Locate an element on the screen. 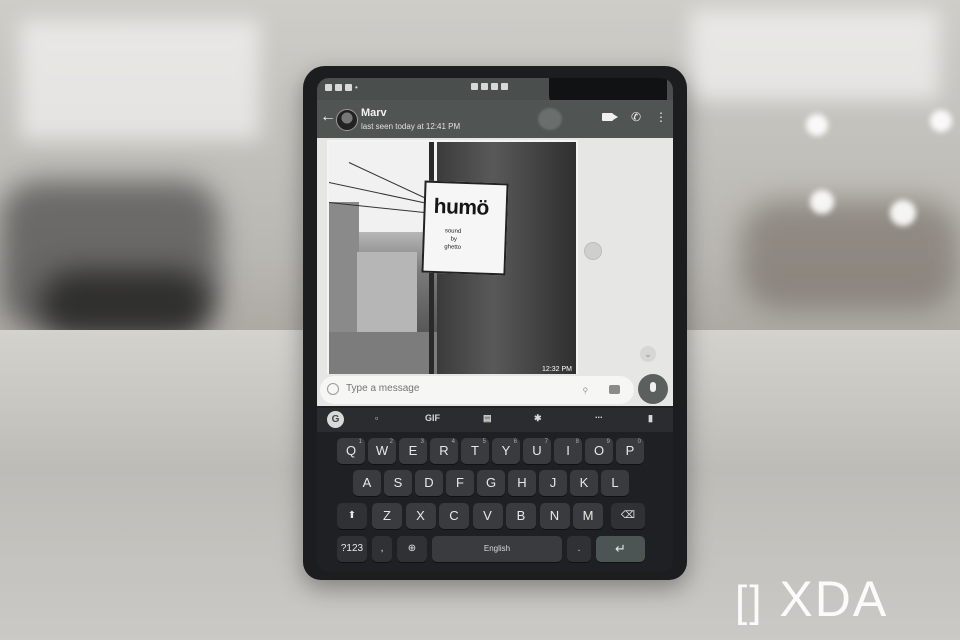 This screenshot has height=640, width=960. emoji-icon is located at coordinates (333, 389).